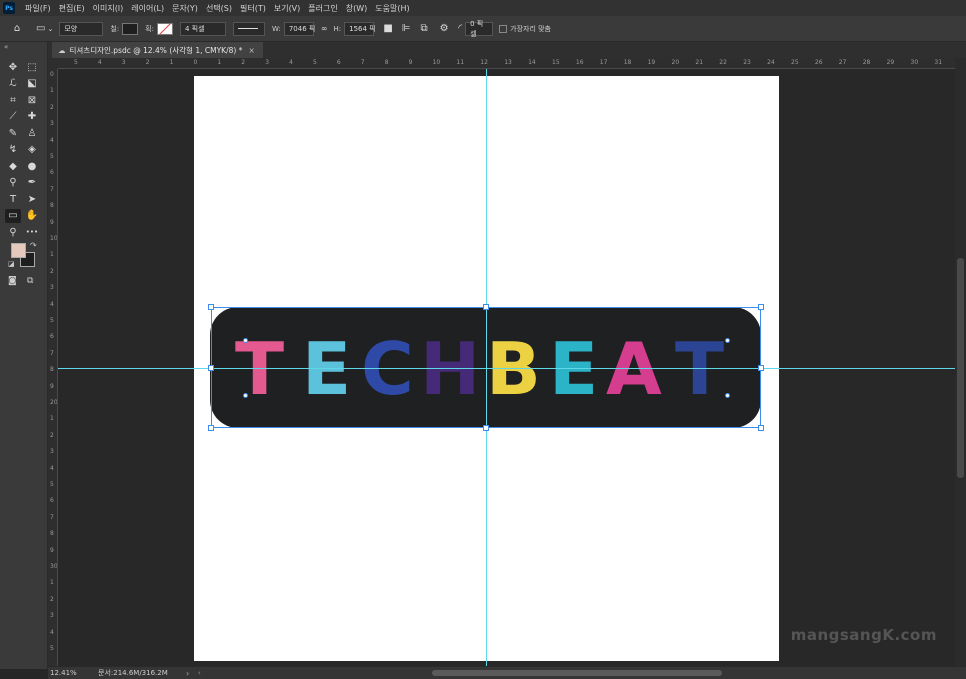 The height and width of the screenshot is (679, 966). I want to click on menu-image: 이미지(I), so click(108, 8).